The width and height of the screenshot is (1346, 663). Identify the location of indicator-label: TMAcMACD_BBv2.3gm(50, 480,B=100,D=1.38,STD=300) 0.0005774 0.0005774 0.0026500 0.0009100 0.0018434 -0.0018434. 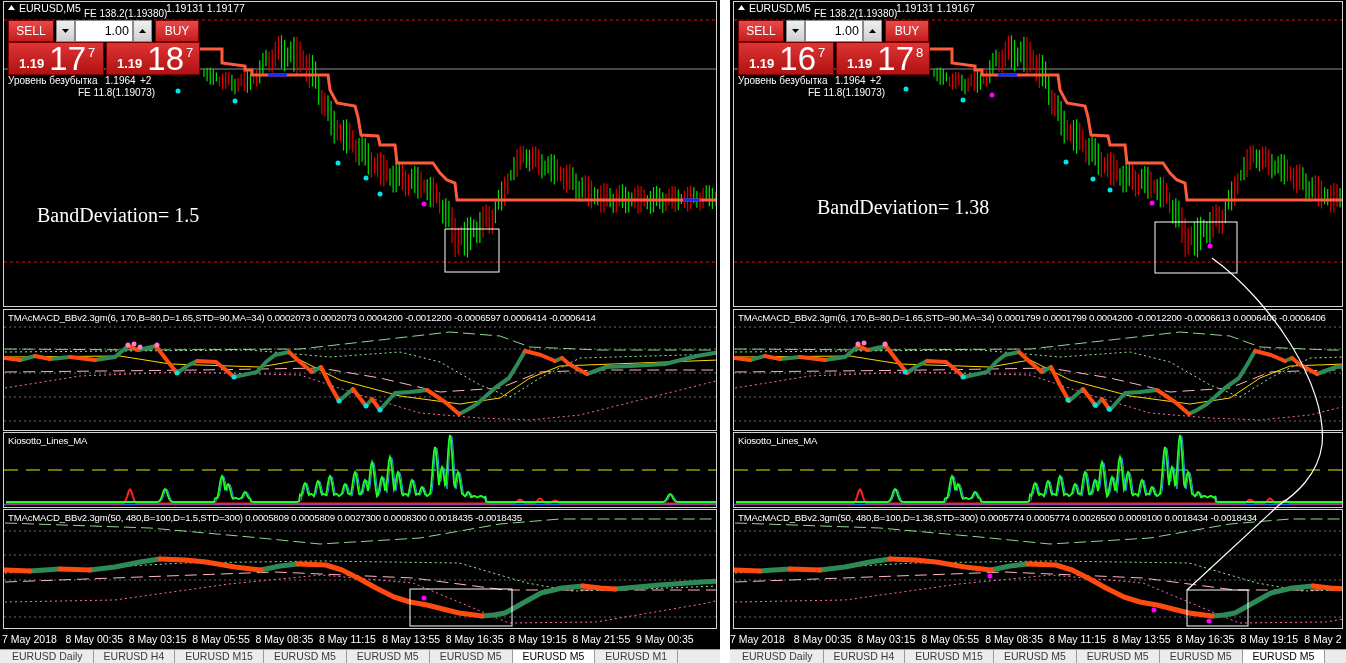
(997, 517).